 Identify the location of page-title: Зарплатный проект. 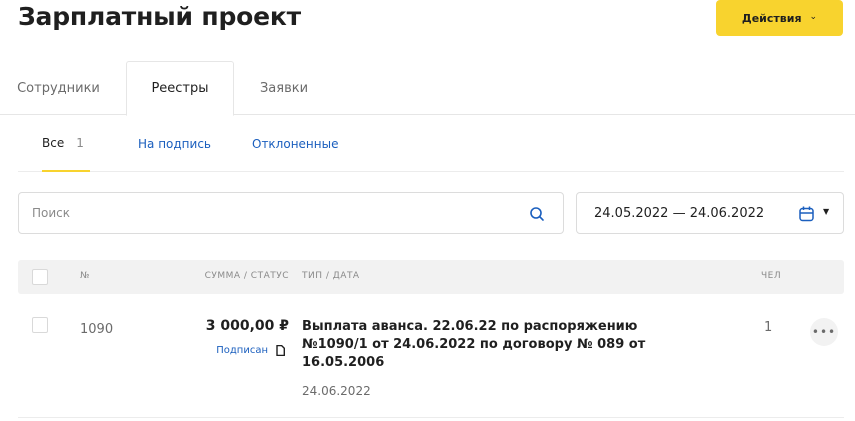
(159, 16).